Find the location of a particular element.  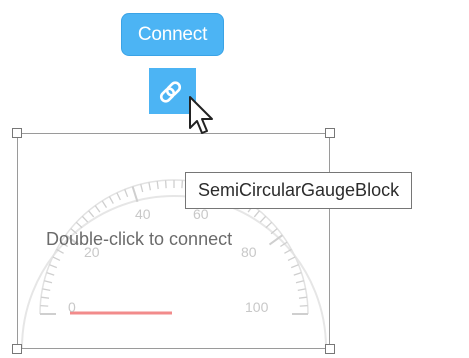

block-type-tooltip: SemiCircularGaugeBlock is located at coordinates (299, 190).